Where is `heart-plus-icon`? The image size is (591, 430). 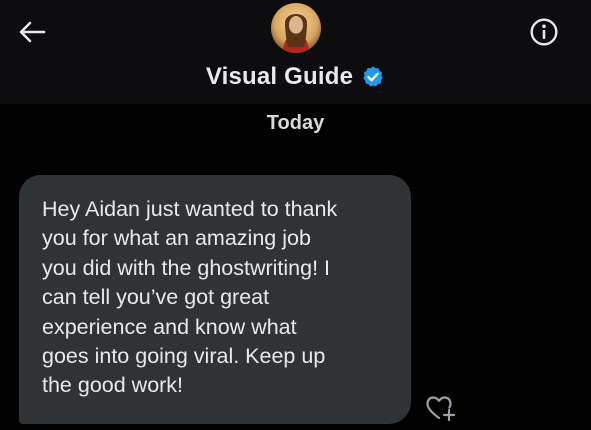 heart-plus-icon is located at coordinates (441, 408).